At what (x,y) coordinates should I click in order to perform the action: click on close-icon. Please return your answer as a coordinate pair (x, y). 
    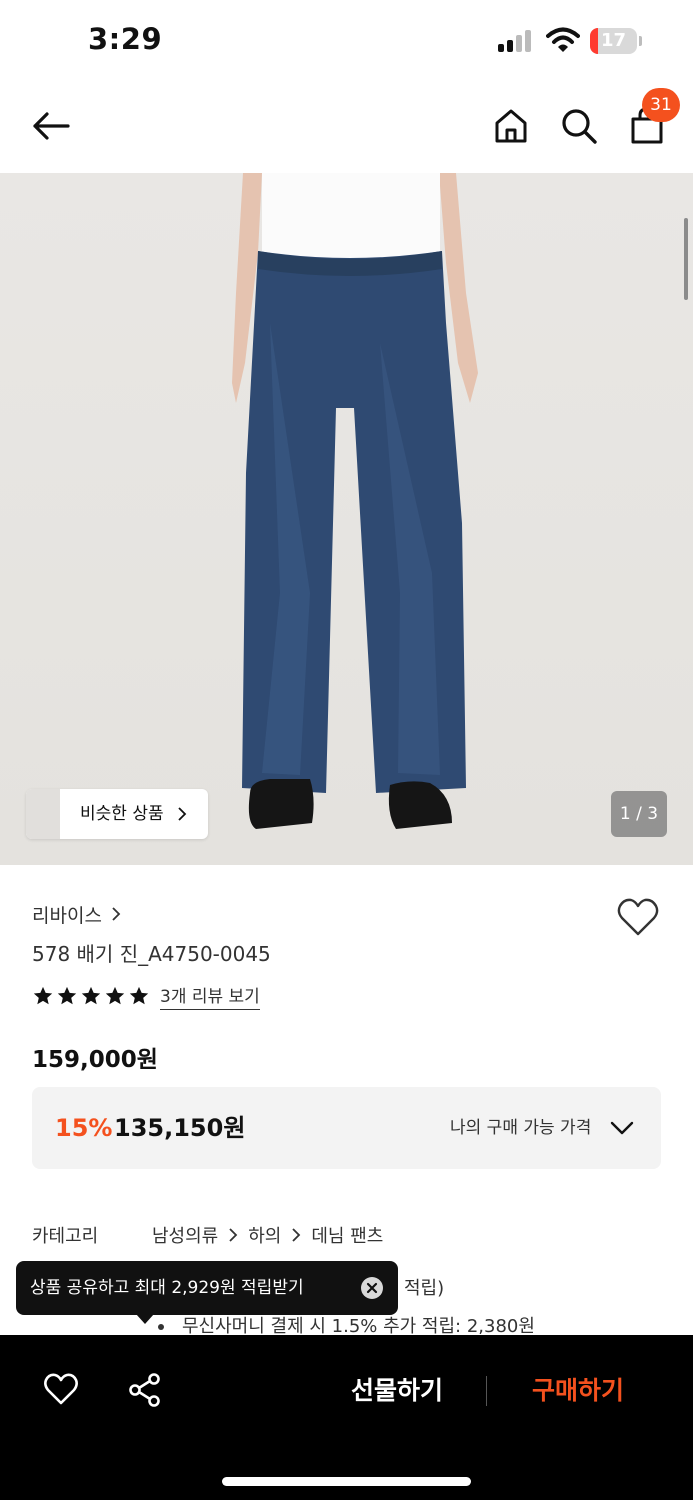
    Looking at the image, I should click on (372, 1288).